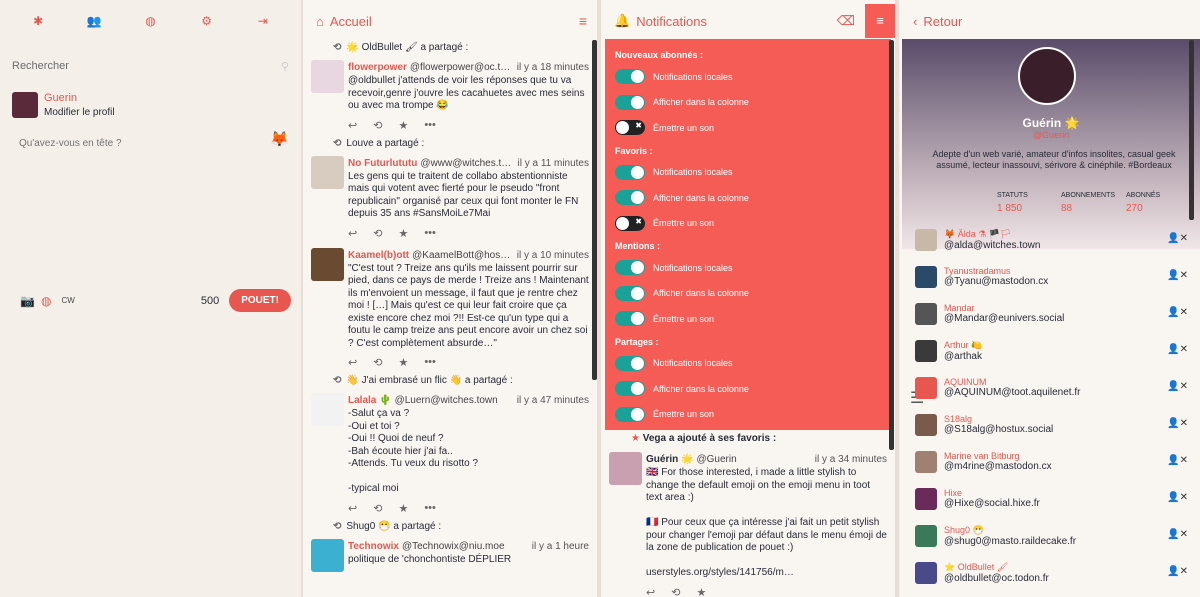 This screenshot has height=597, width=1200. What do you see at coordinates (260, 300) in the screenshot?
I see `toot-button: POUET!` at bounding box center [260, 300].